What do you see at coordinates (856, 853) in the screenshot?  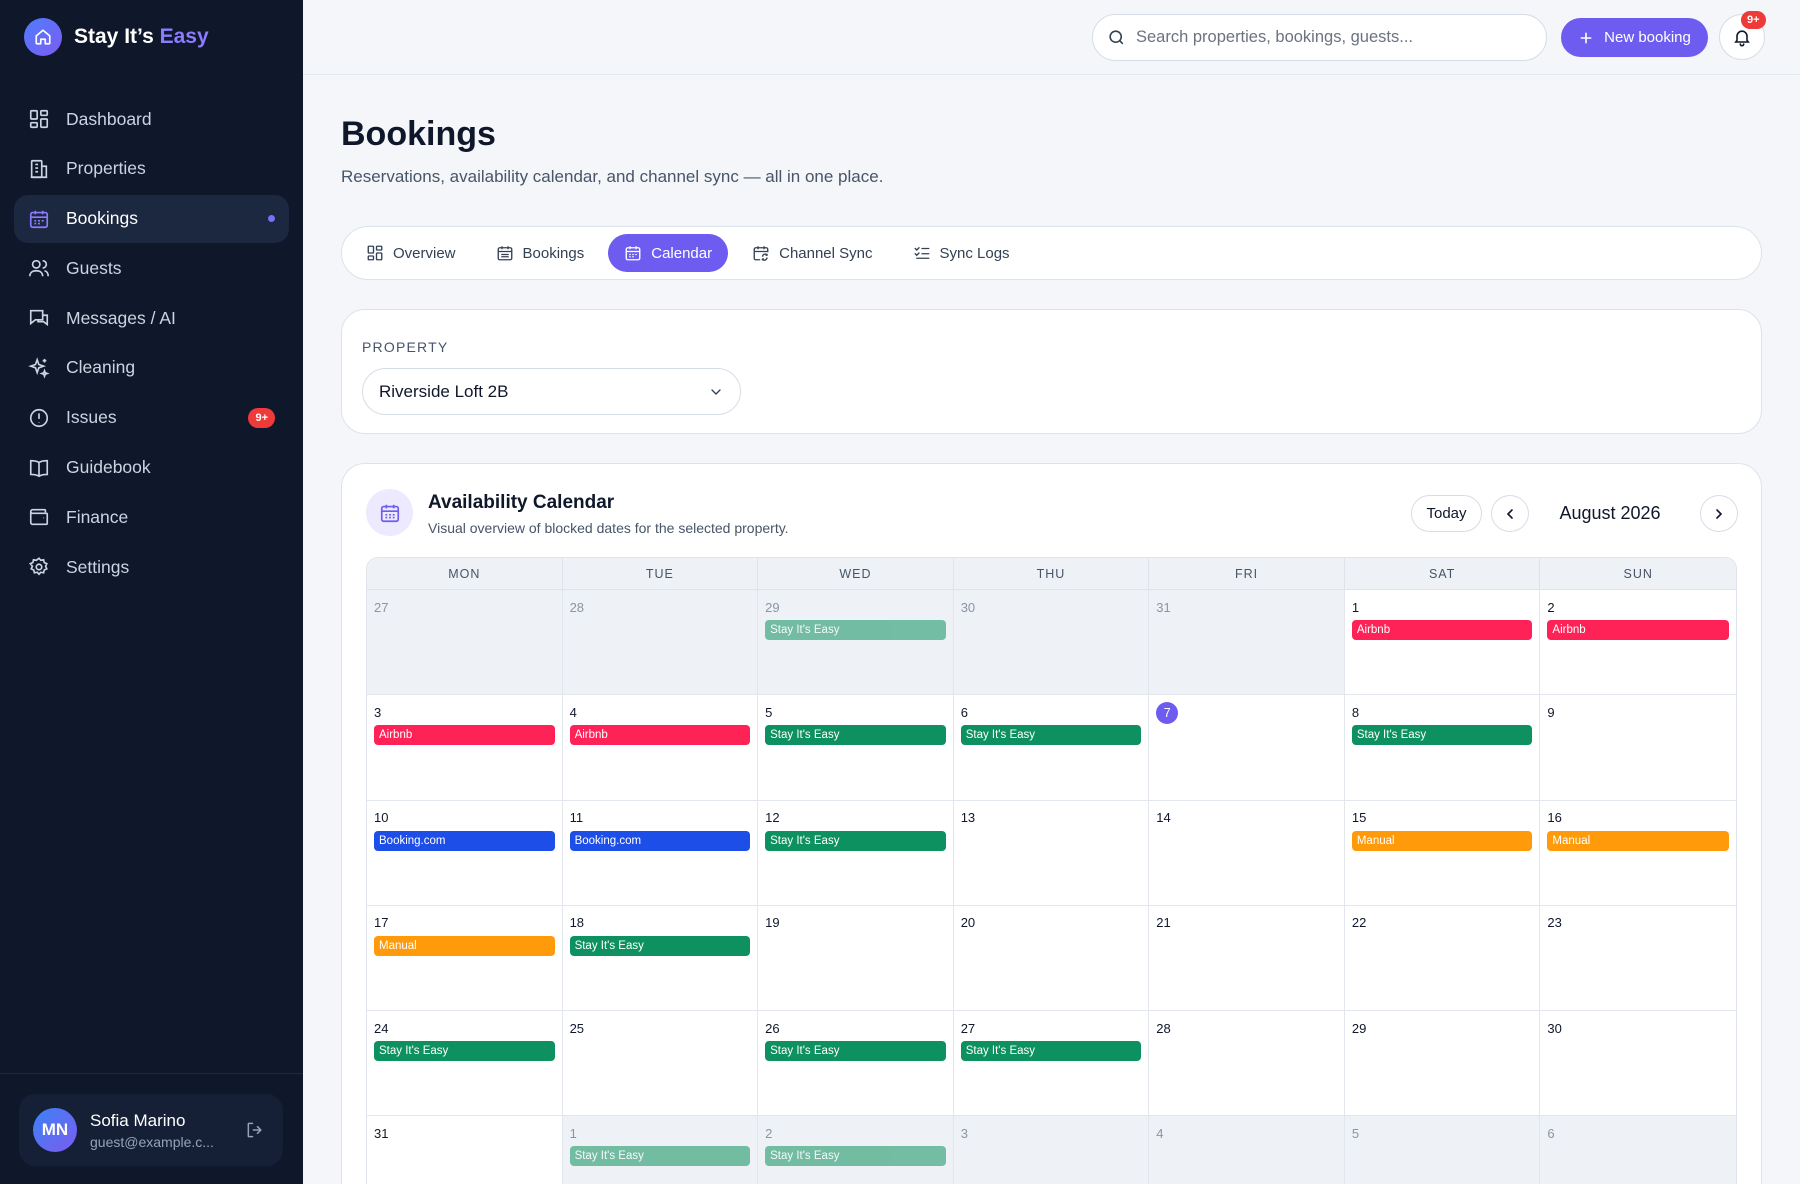 I see `calendar-day: 12 Stay It's Easy` at bounding box center [856, 853].